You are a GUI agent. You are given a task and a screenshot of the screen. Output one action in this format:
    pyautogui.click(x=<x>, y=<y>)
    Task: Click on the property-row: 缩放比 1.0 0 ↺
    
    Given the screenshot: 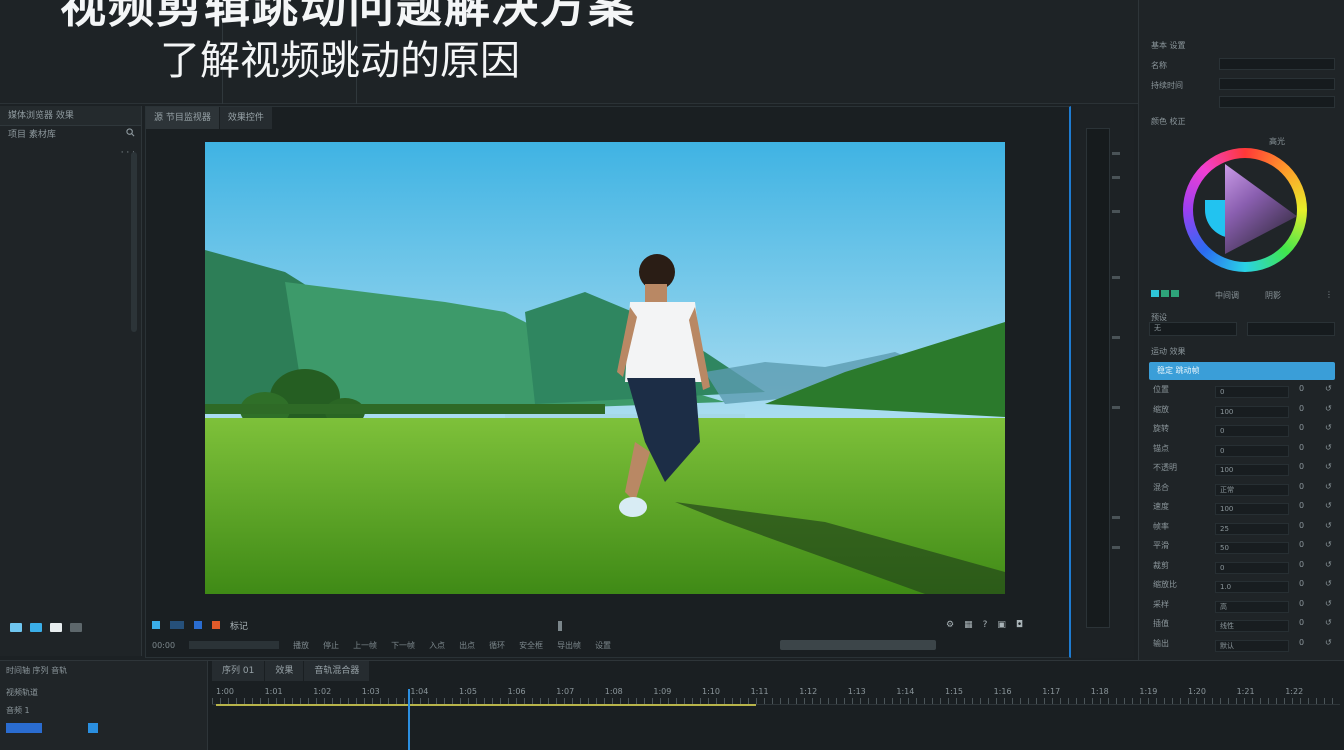 What is the action you would take?
    pyautogui.click(x=1243, y=587)
    